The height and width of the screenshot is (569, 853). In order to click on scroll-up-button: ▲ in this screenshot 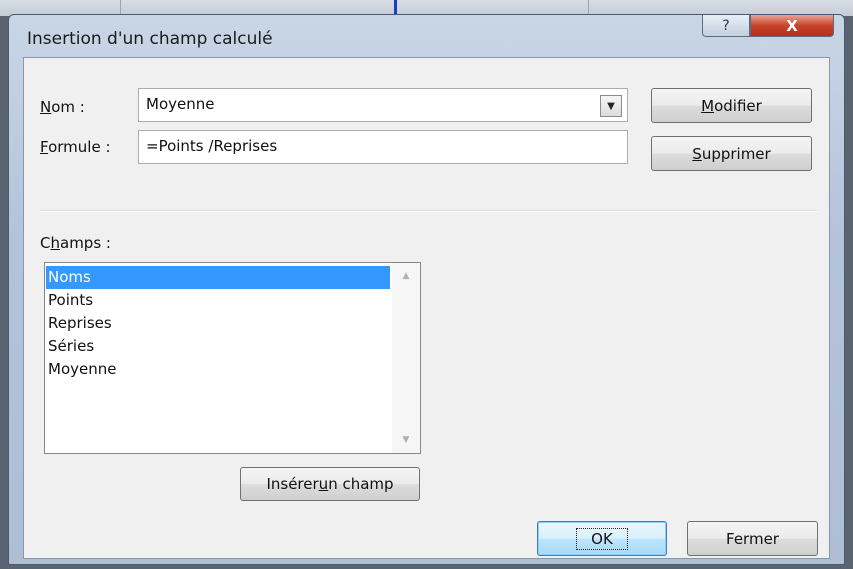, I will do `click(406, 276)`.